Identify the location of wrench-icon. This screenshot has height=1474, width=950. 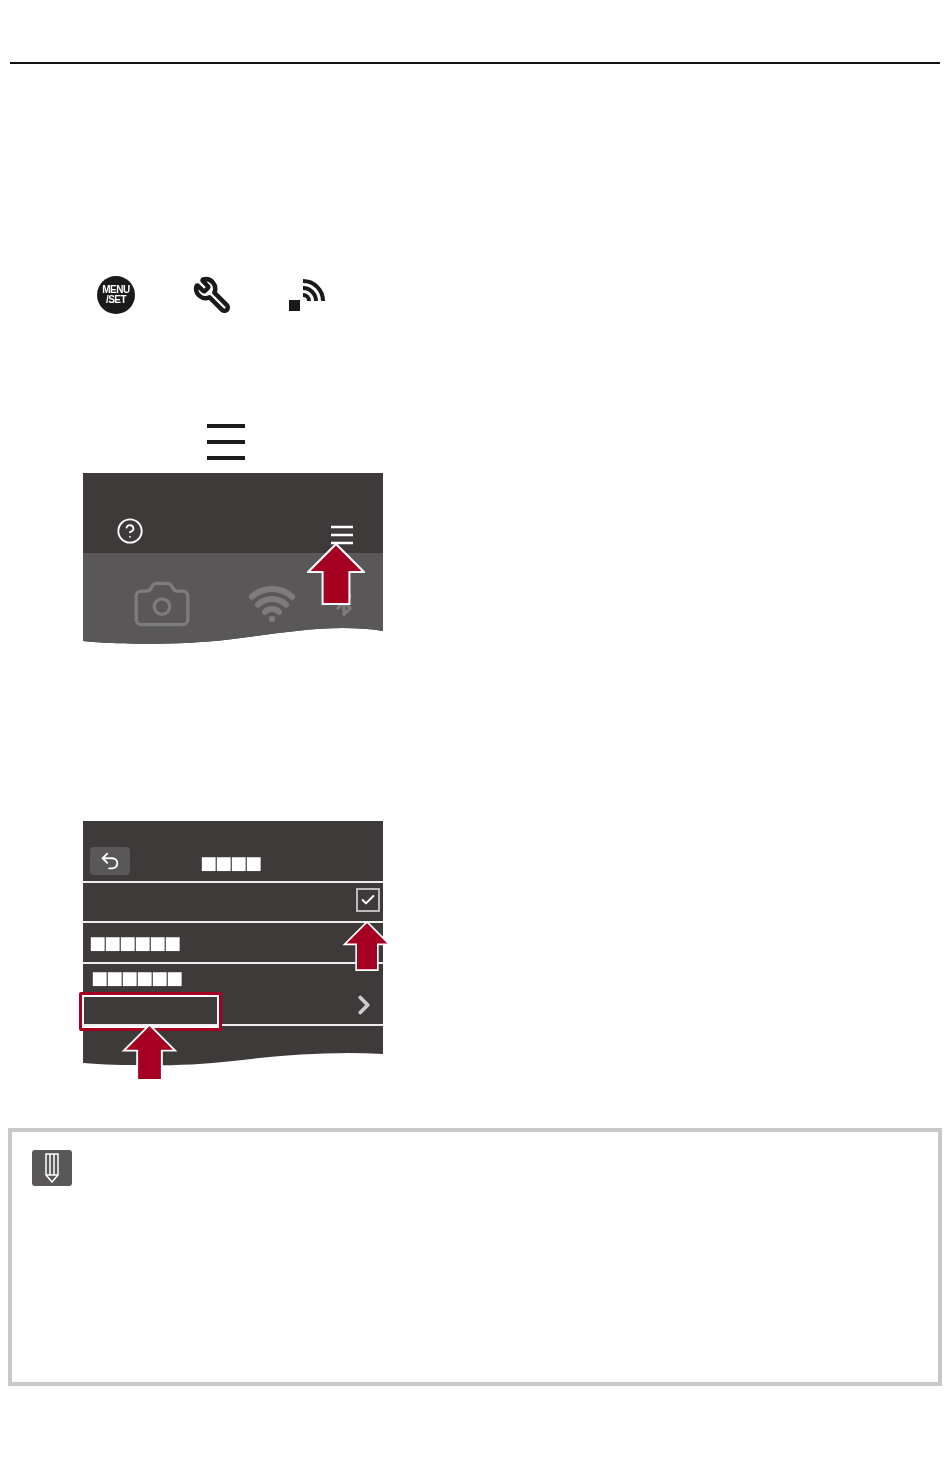
(212, 295).